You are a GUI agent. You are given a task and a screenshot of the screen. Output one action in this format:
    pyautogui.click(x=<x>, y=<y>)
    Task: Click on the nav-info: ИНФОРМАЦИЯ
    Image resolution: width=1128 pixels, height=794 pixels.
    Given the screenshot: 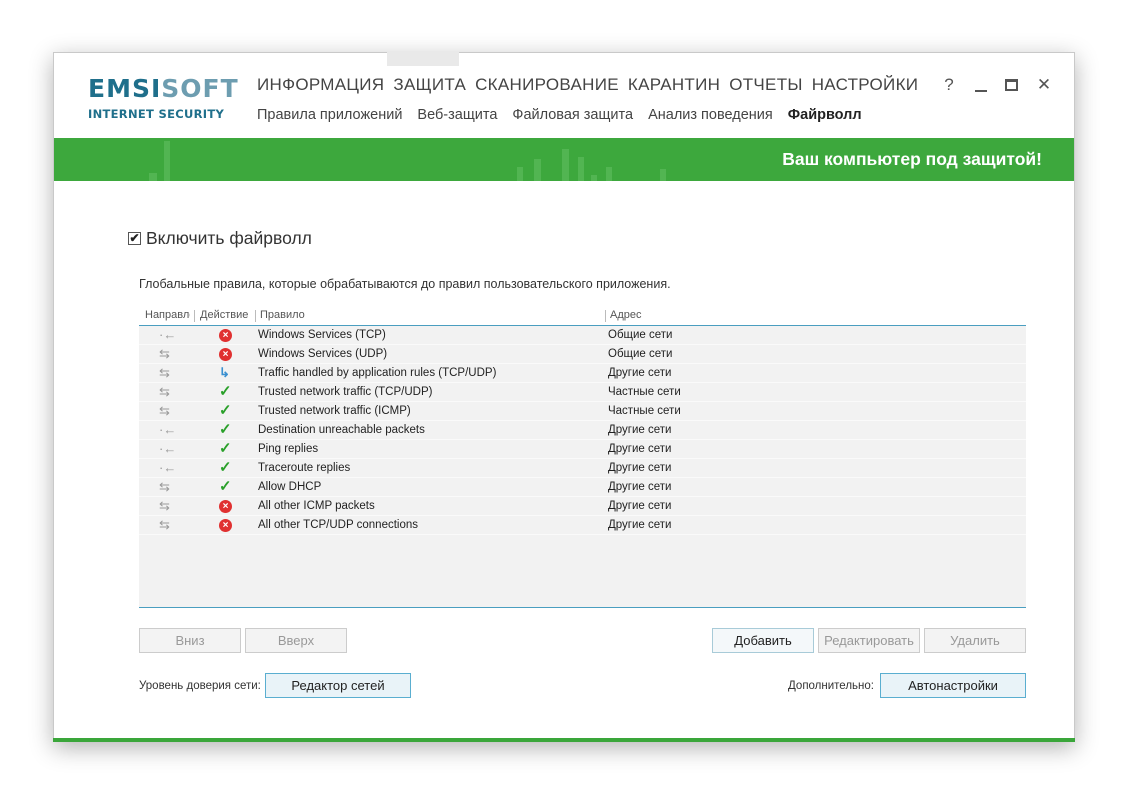 What is the action you would take?
    pyautogui.click(x=320, y=85)
    